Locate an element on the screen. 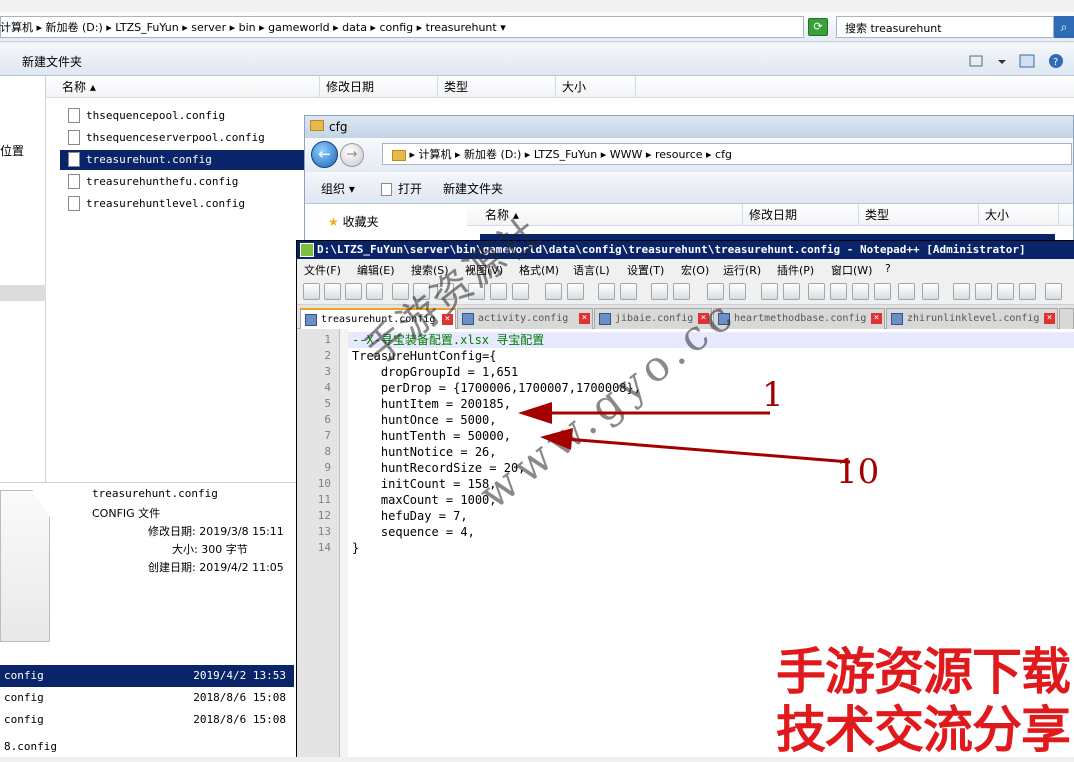  arrow-to-hunttenth is located at coordinates (695, 446).